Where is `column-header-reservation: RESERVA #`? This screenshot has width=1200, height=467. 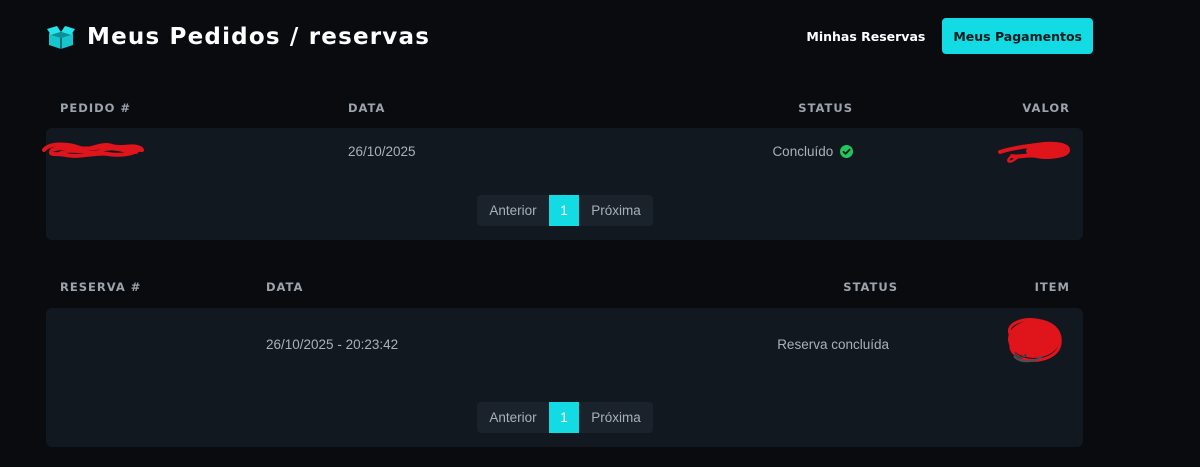
column-header-reservation: RESERVA # is located at coordinates (101, 287).